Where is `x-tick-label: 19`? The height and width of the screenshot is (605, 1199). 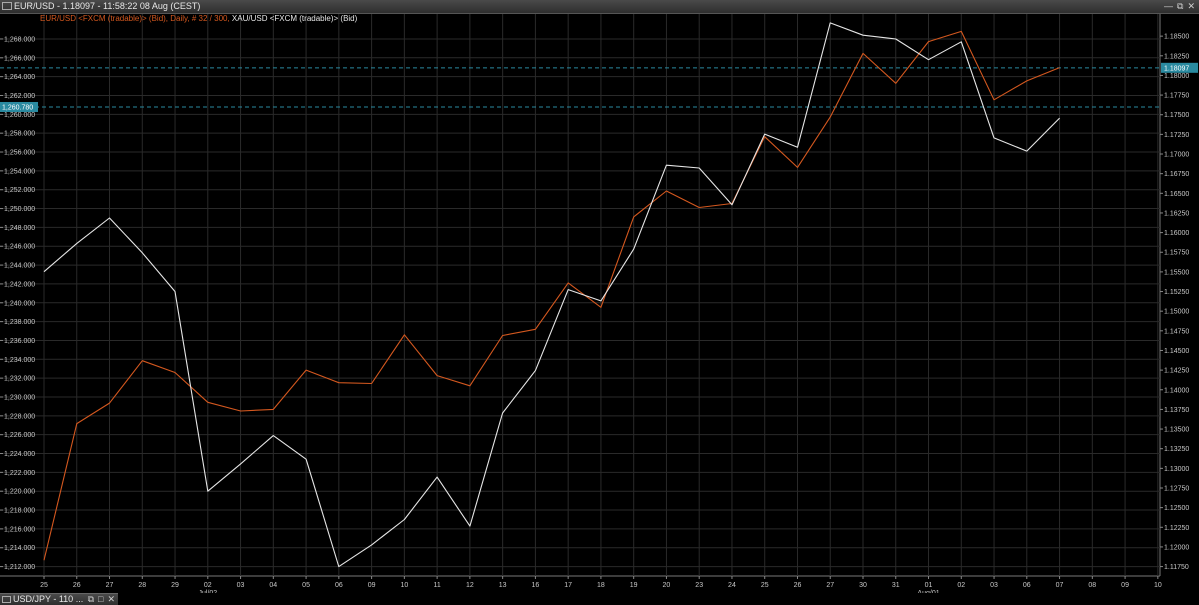
x-tick-label: 19 is located at coordinates (634, 585).